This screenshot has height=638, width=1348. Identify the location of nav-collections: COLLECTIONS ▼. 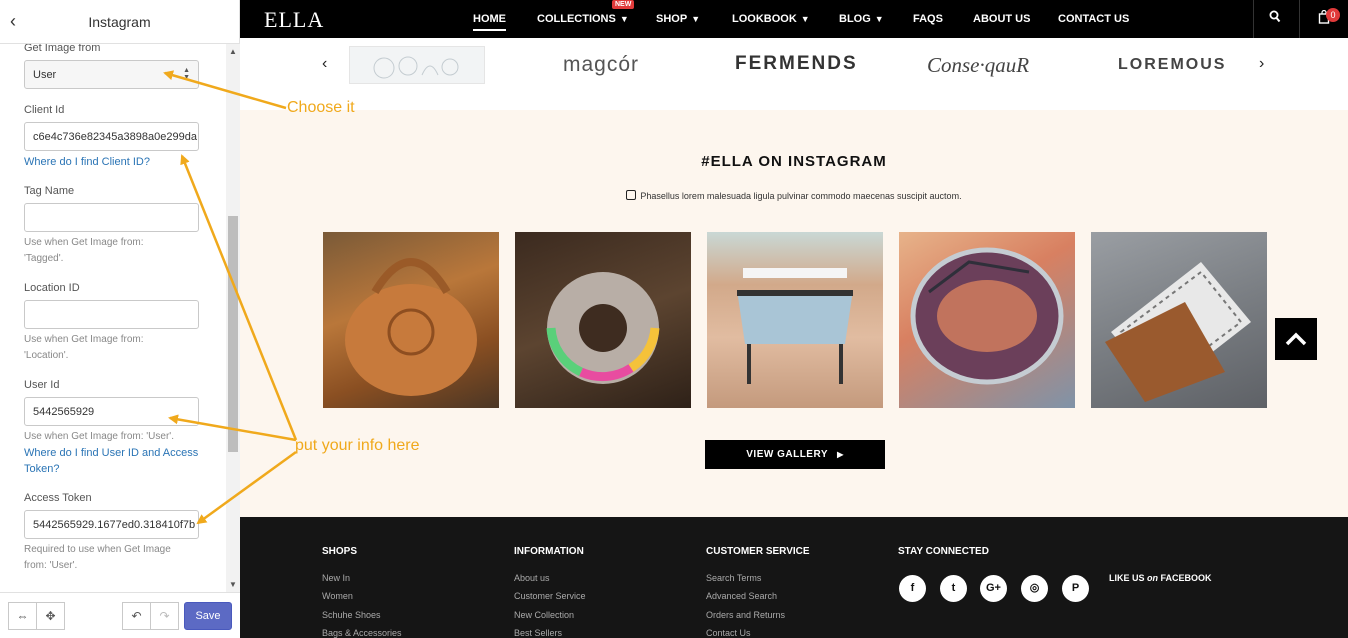
(583, 19).